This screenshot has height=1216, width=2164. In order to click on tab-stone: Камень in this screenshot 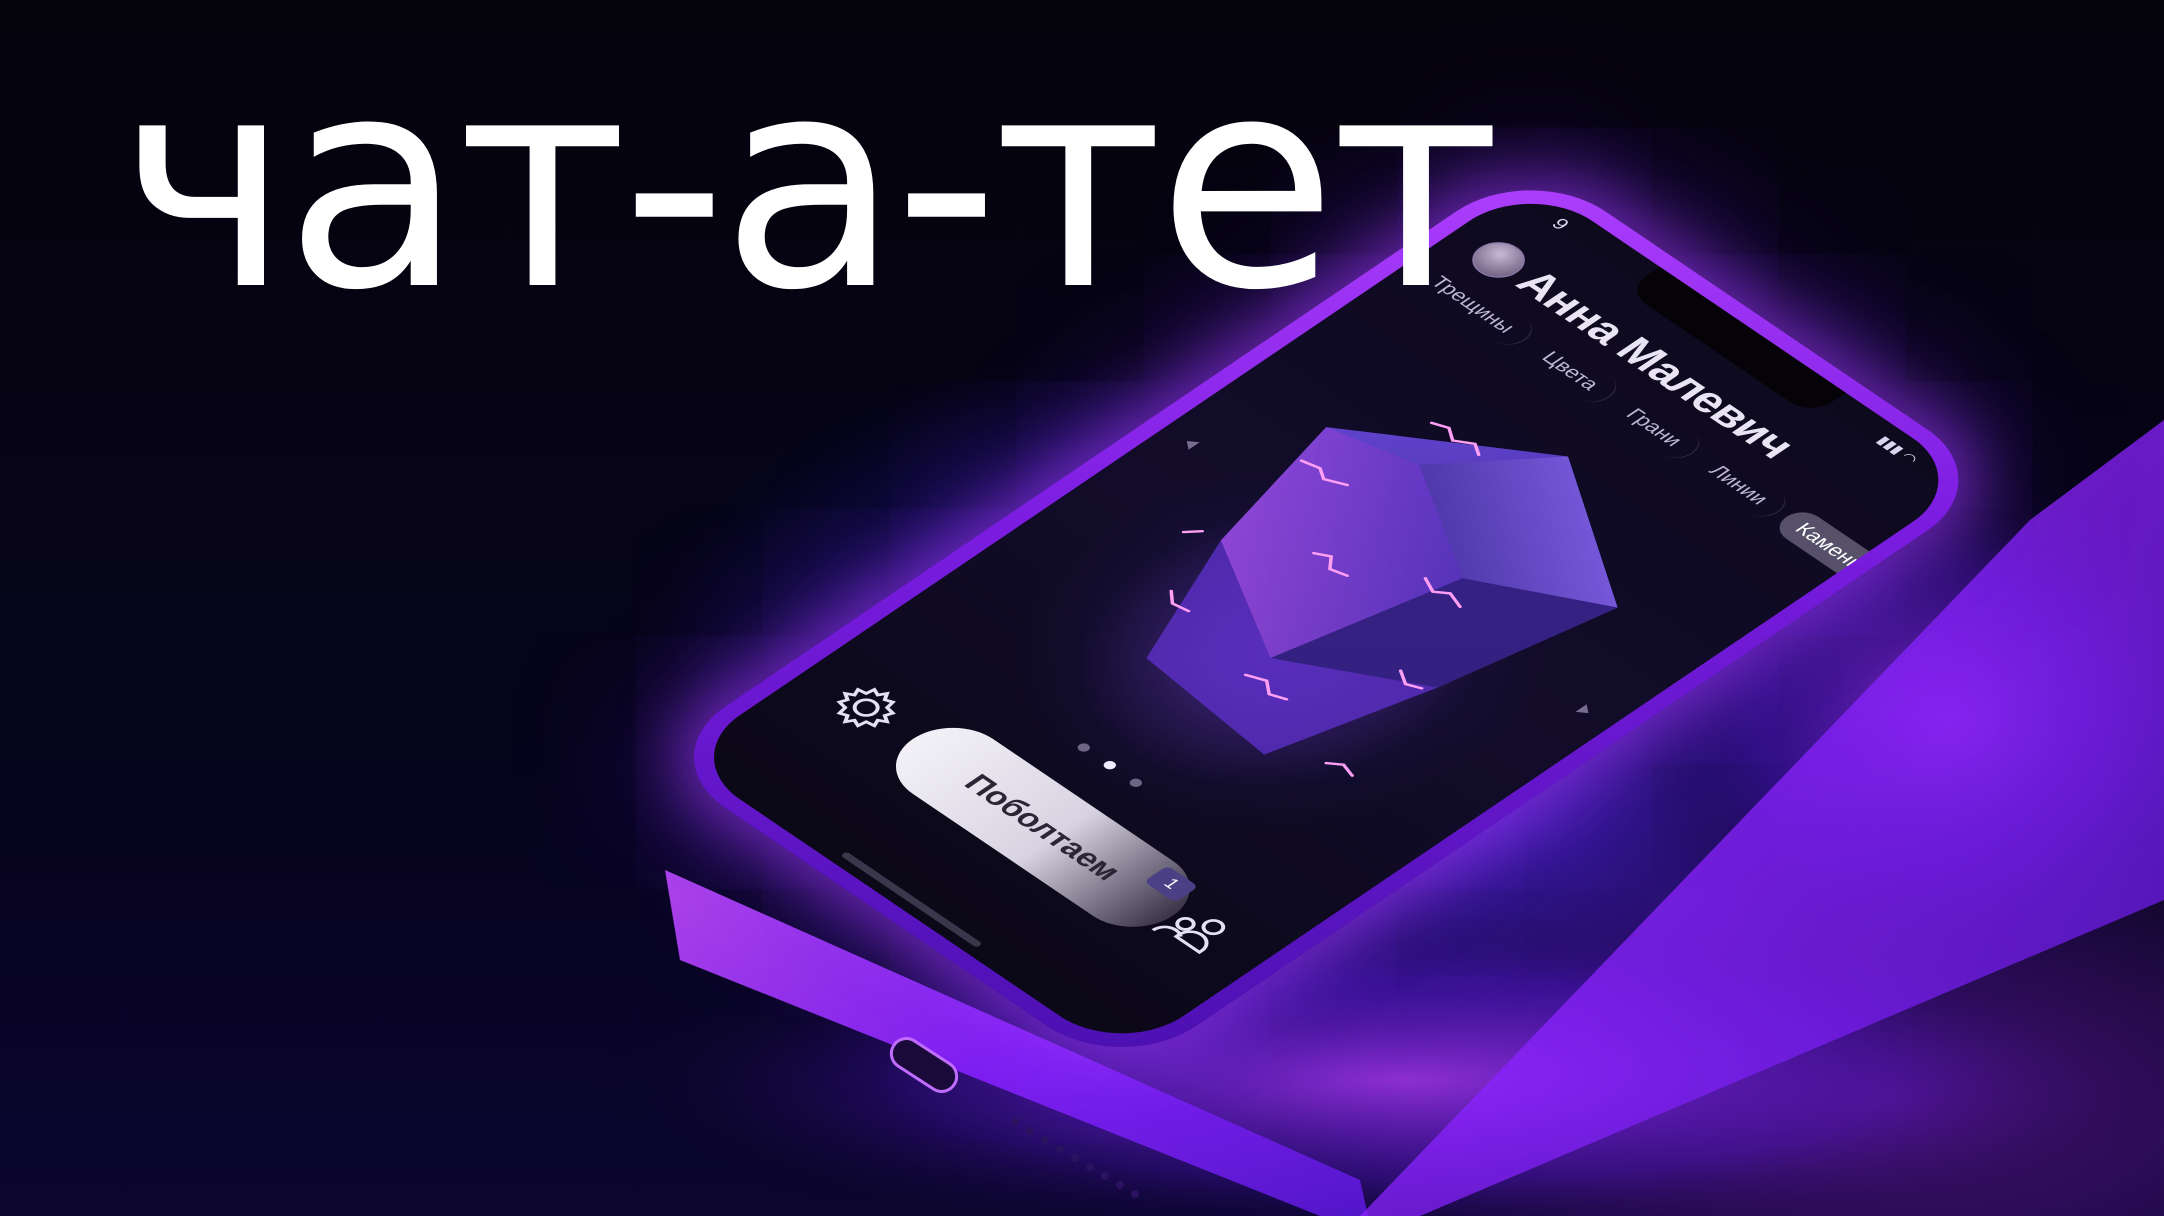, I will do `click(1829, 546)`.